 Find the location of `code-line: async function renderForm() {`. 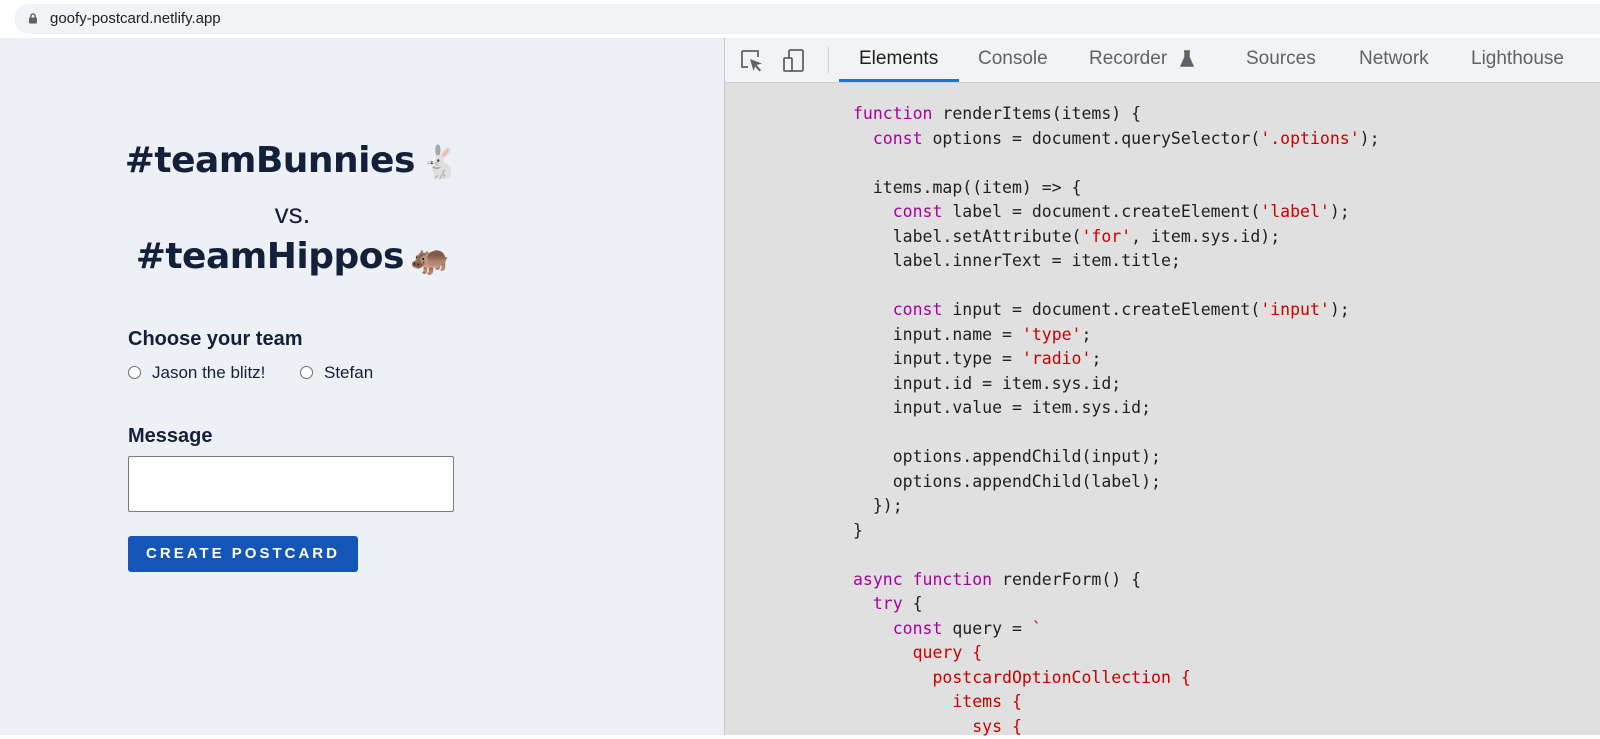

code-line: async function renderForm() { is located at coordinates (1116, 580).